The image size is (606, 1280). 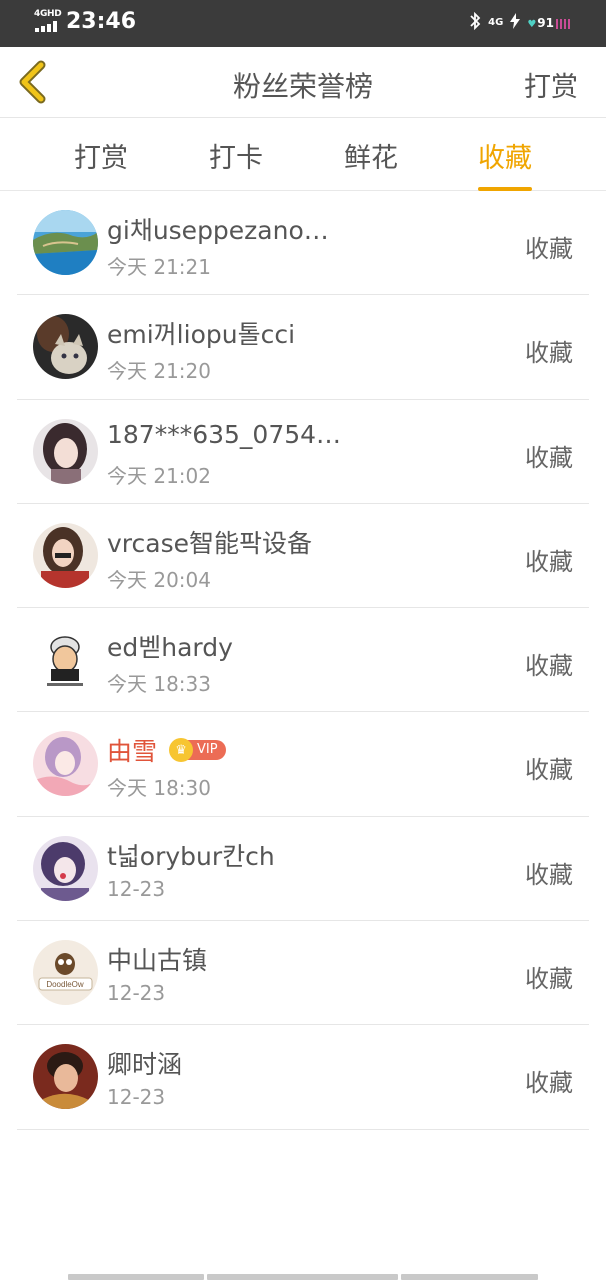 I want to click on list-item: vrcase智能팍设备 今天 20:04 收藏, so click(x=303, y=556).